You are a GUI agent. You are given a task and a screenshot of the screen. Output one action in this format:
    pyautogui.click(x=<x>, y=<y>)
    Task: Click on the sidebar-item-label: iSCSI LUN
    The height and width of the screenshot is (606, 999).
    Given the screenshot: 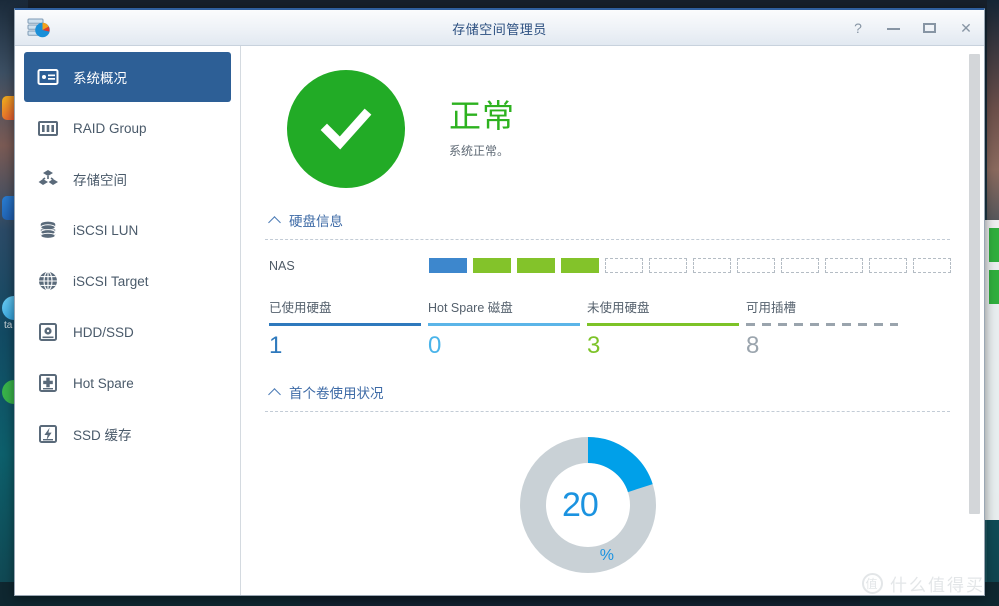 What is the action you would take?
    pyautogui.click(x=106, y=230)
    